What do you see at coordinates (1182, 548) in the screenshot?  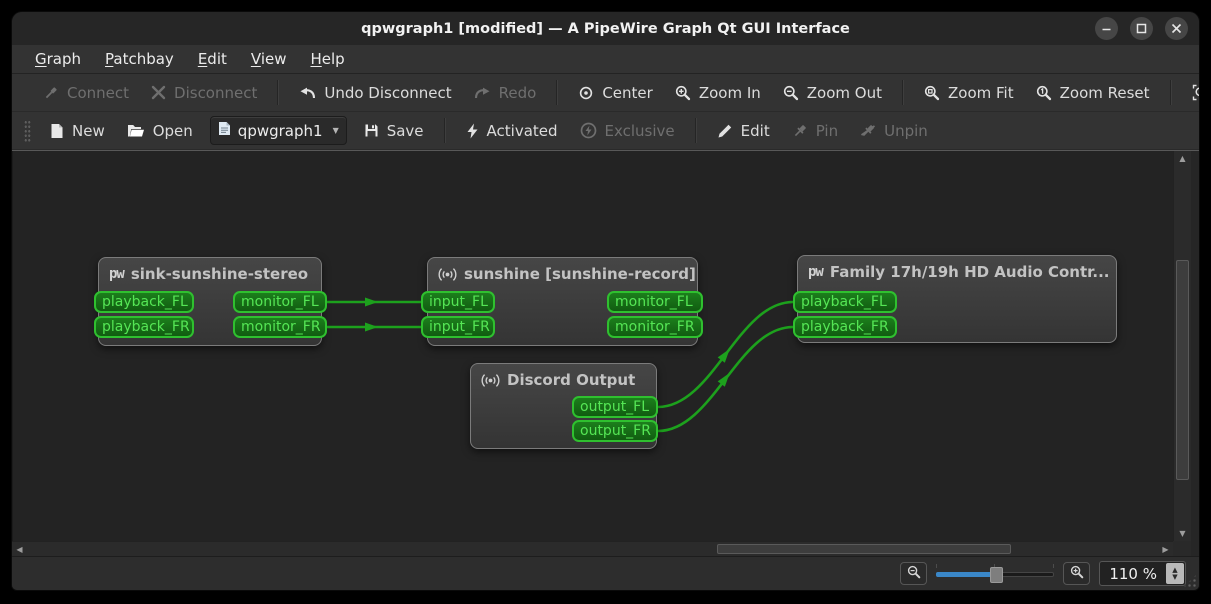 I see `scrollbar-corner` at bounding box center [1182, 548].